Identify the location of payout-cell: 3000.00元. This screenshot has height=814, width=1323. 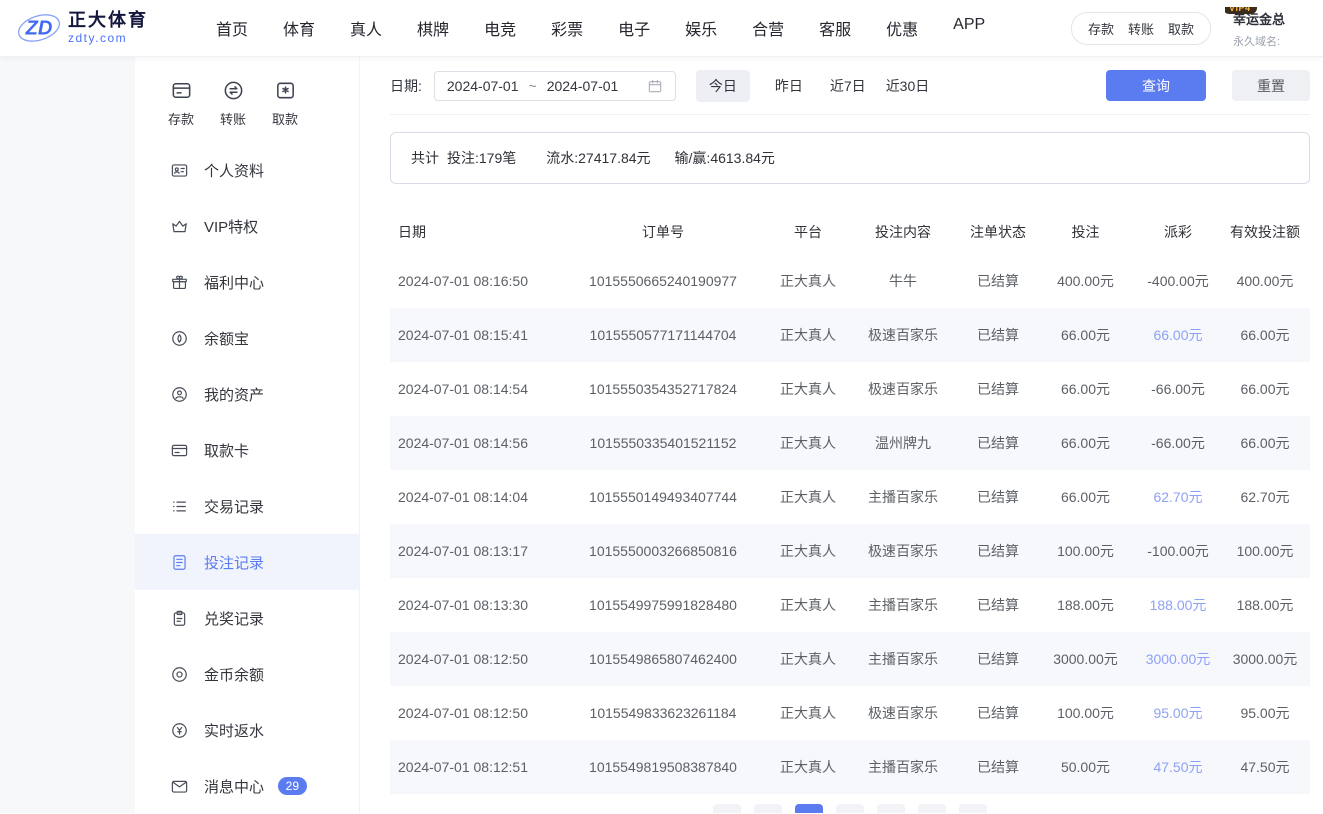
(1178, 659).